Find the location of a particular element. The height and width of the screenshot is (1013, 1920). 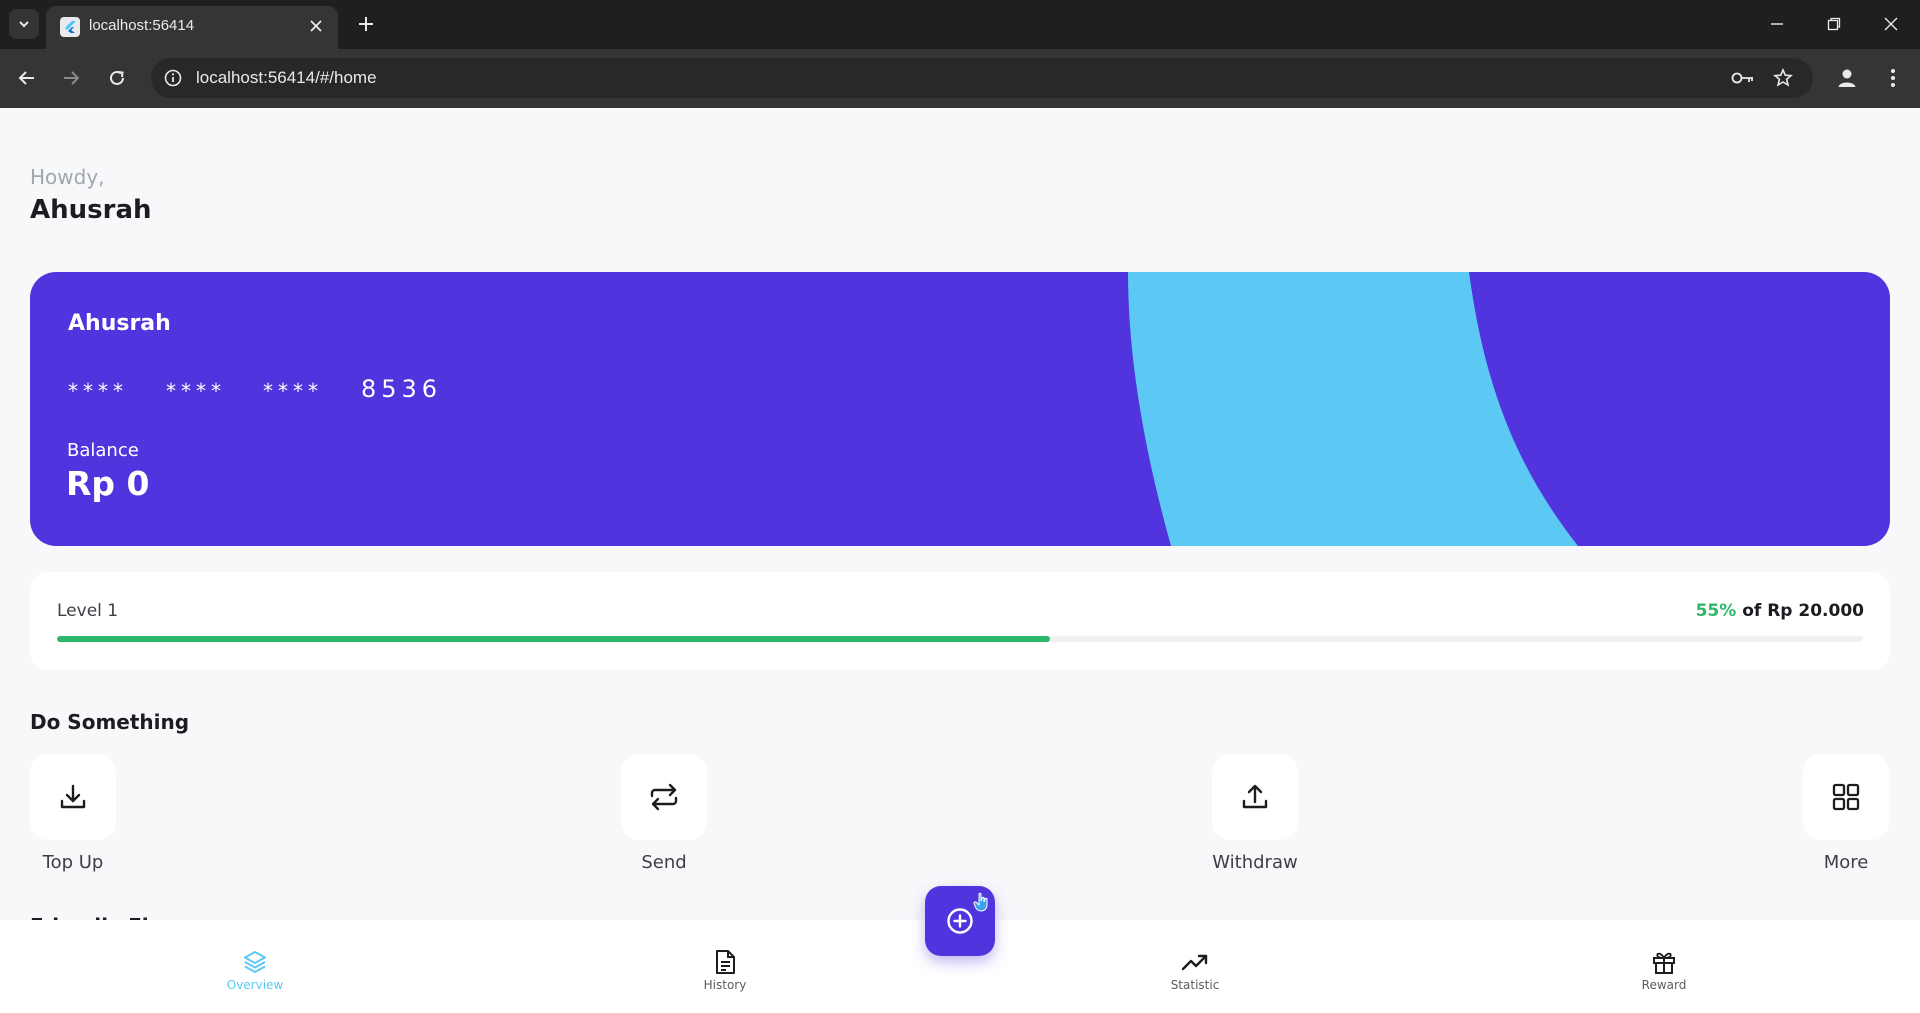

send-button is located at coordinates (664, 797).